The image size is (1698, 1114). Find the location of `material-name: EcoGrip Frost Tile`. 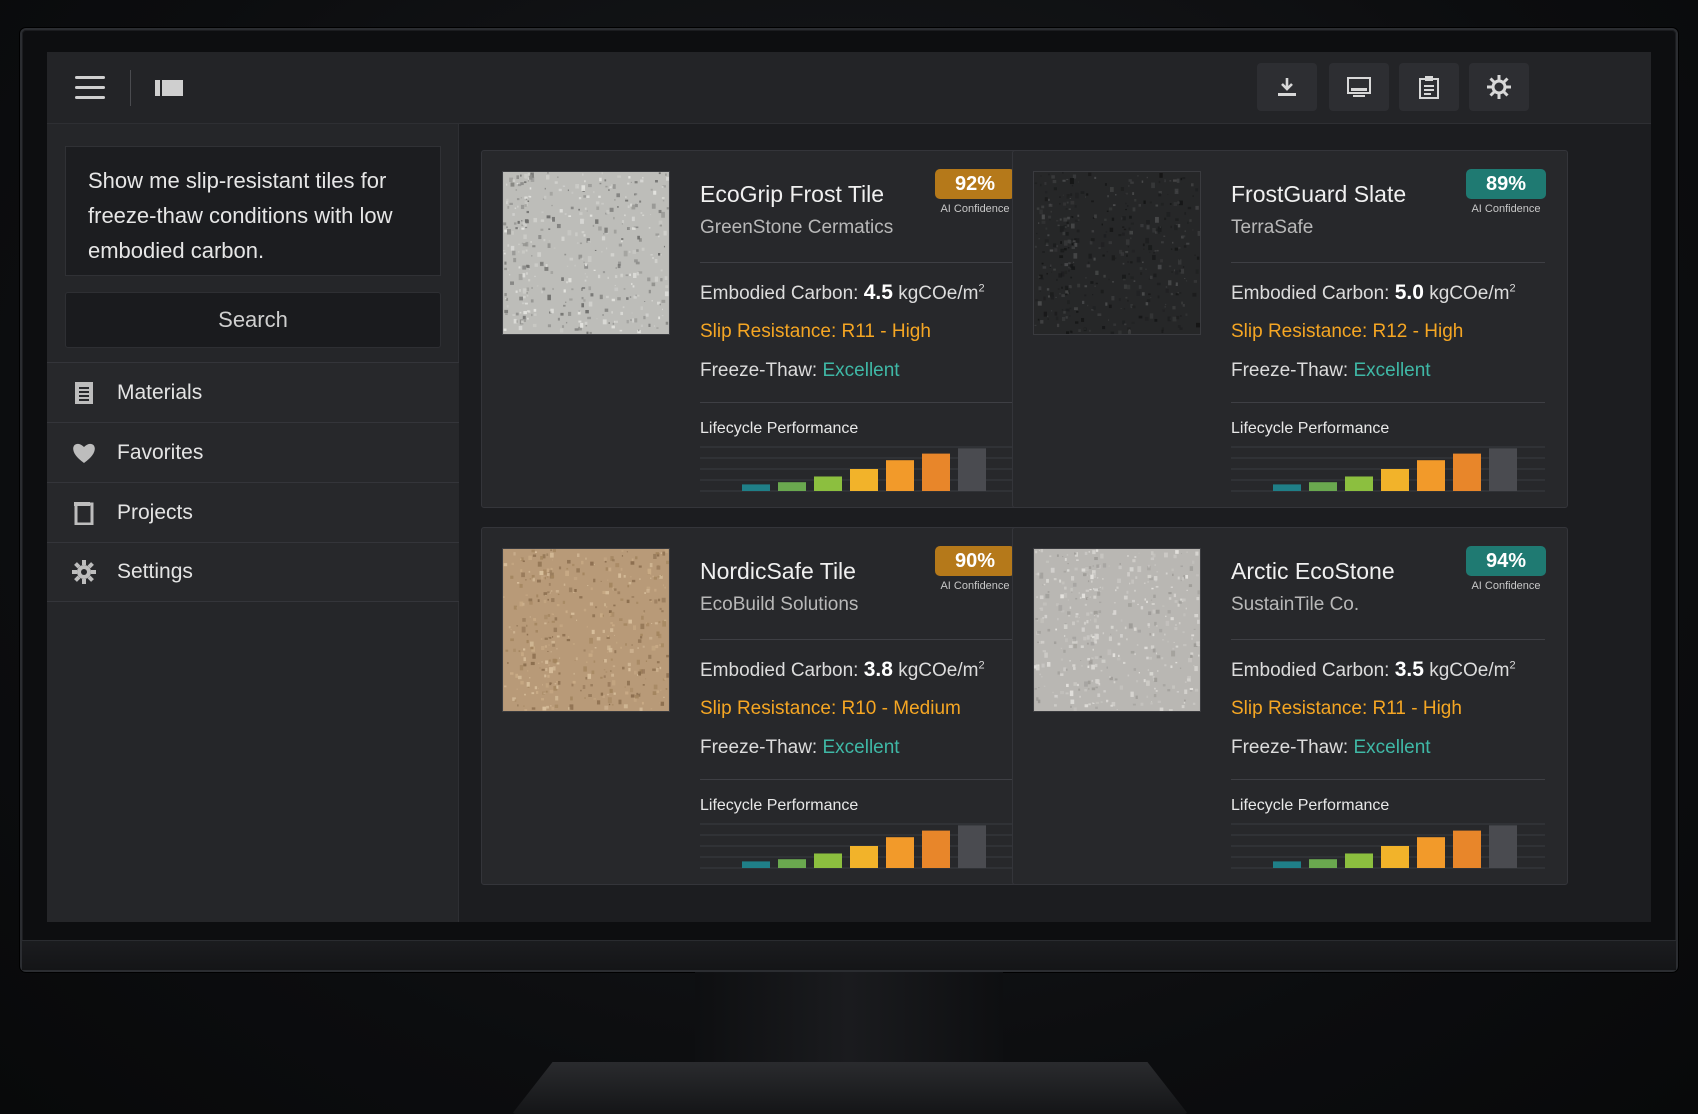

material-name: EcoGrip Frost Tile is located at coordinates (792, 194).